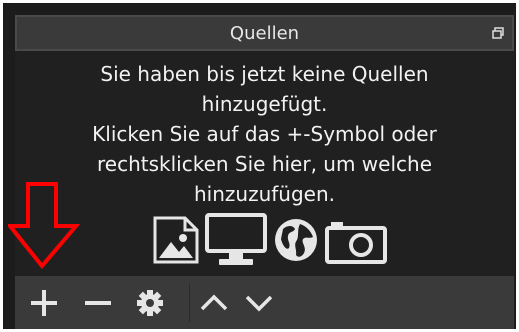 This screenshot has width=519, height=332. Describe the element at coordinates (264, 164) in the screenshot. I see `message-line-4: rechtsklicken Sie hier, um welche` at that location.